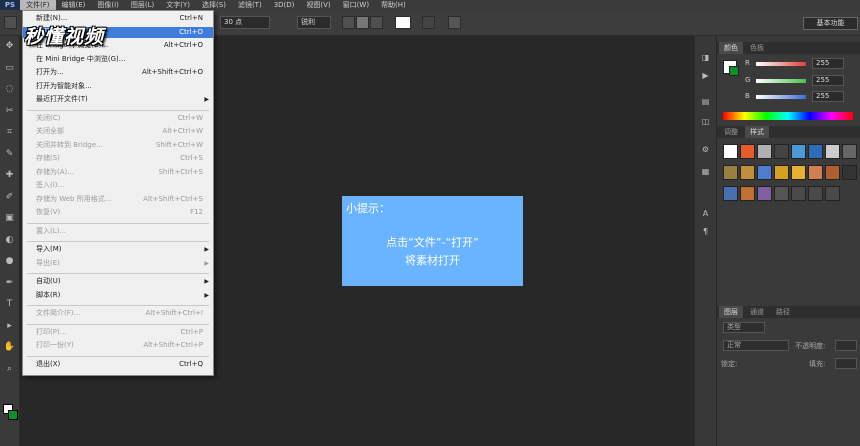 The height and width of the screenshot is (446, 860). I want to click on file-menu-item: 关闭并转到 Bridge... Shift+Ctrl+W, so click(118, 145).